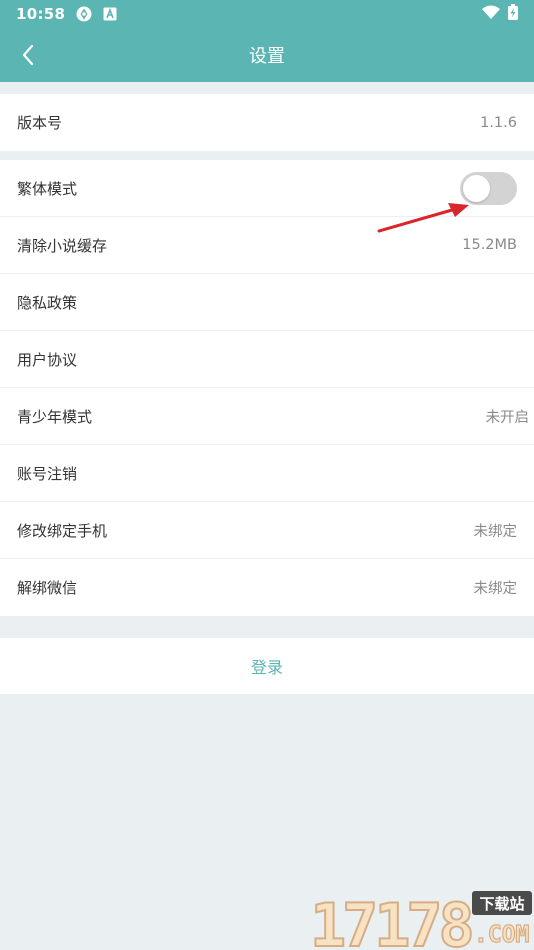  Describe the element at coordinates (47, 188) in the screenshot. I see `traditional-mode-label: 繁体模式` at that location.